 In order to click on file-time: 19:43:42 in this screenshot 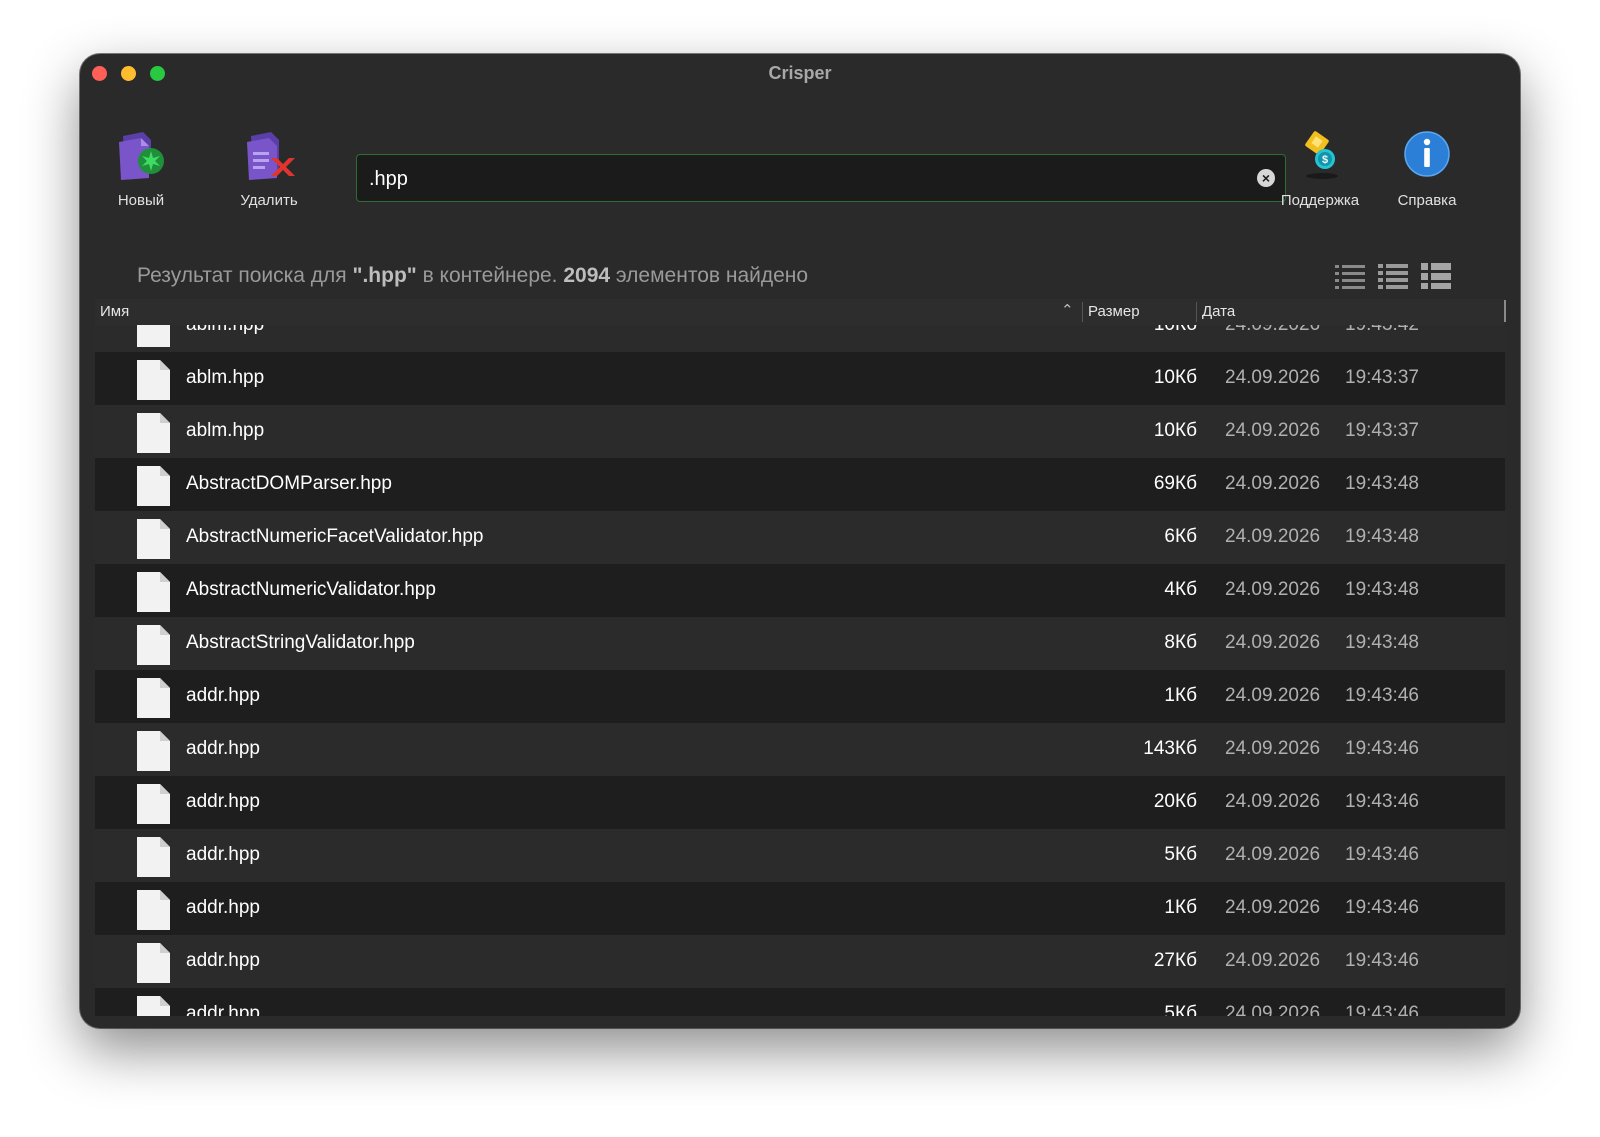, I will do `click(1382, 330)`.